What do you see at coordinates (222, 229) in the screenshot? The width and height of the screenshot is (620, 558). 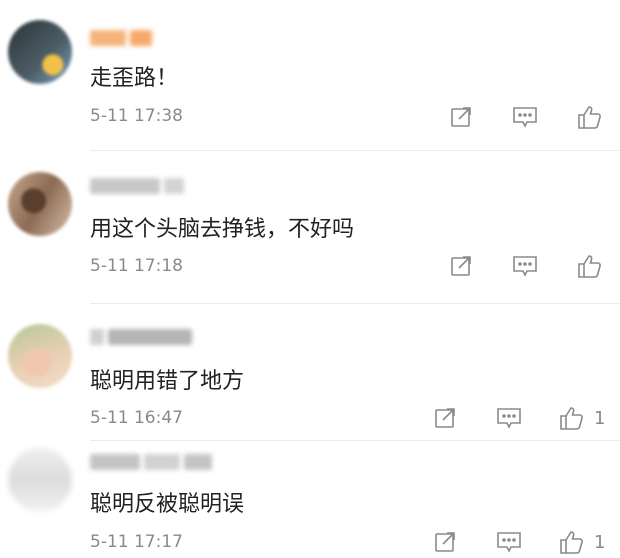 I see `comment-text: 用这个头脑去挣钱，不好吗` at bounding box center [222, 229].